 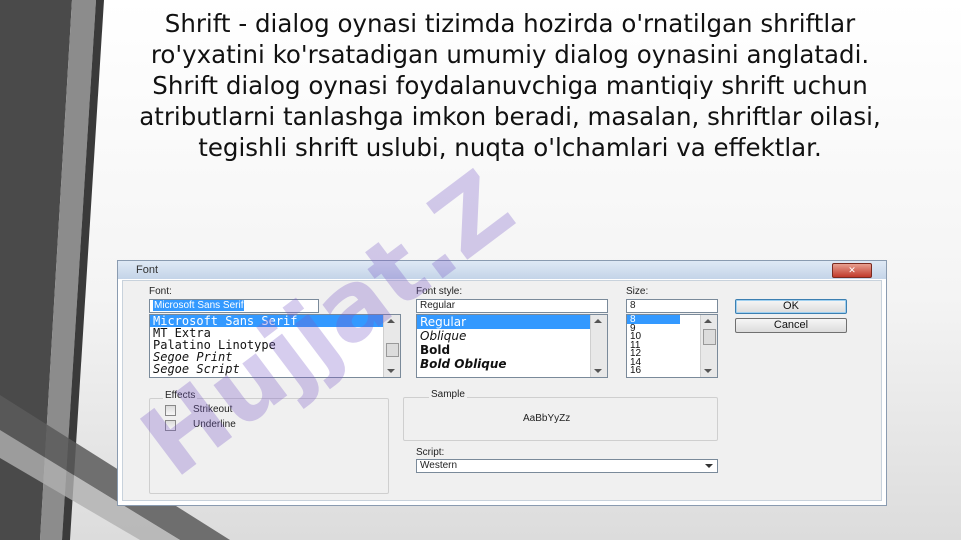 I want to click on font-input: Microsoft Sans Serif, so click(x=234, y=306).